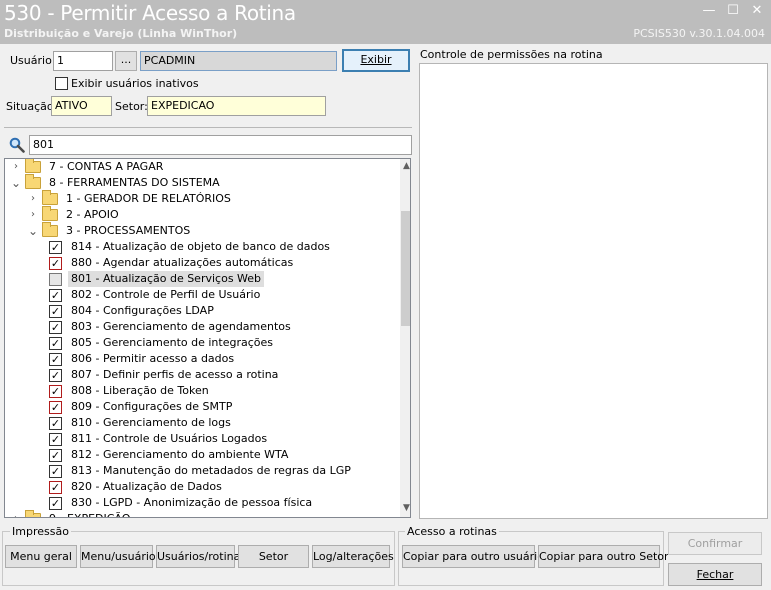  I want to click on tree-item-node: ✓ 805 - Gerenciamento de integrações, so click(162, 343).